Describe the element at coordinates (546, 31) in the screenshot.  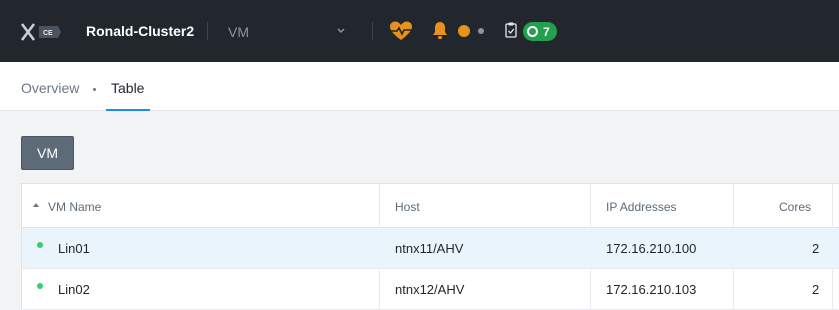
I see `tasks-count: 7` at that location.